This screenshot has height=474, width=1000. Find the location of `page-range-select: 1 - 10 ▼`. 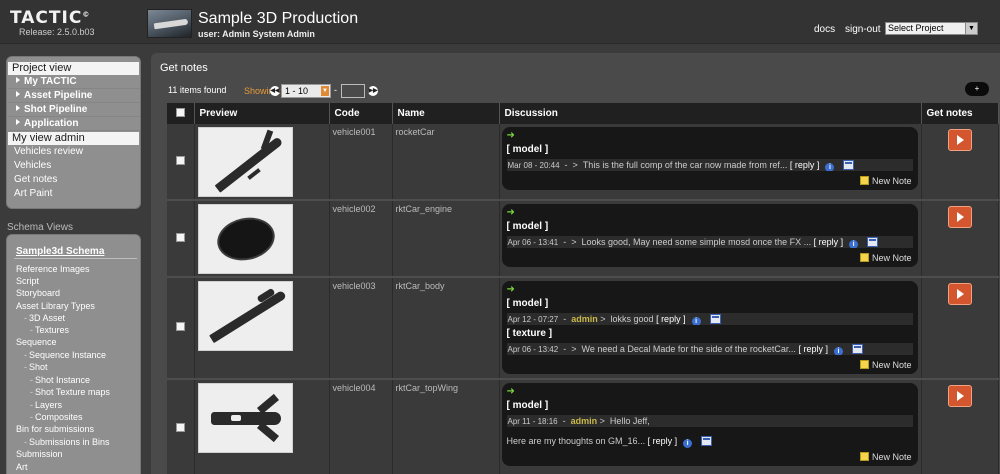

page-range-select: 1 - 10 ▼ is located at coordinates (306, 91).